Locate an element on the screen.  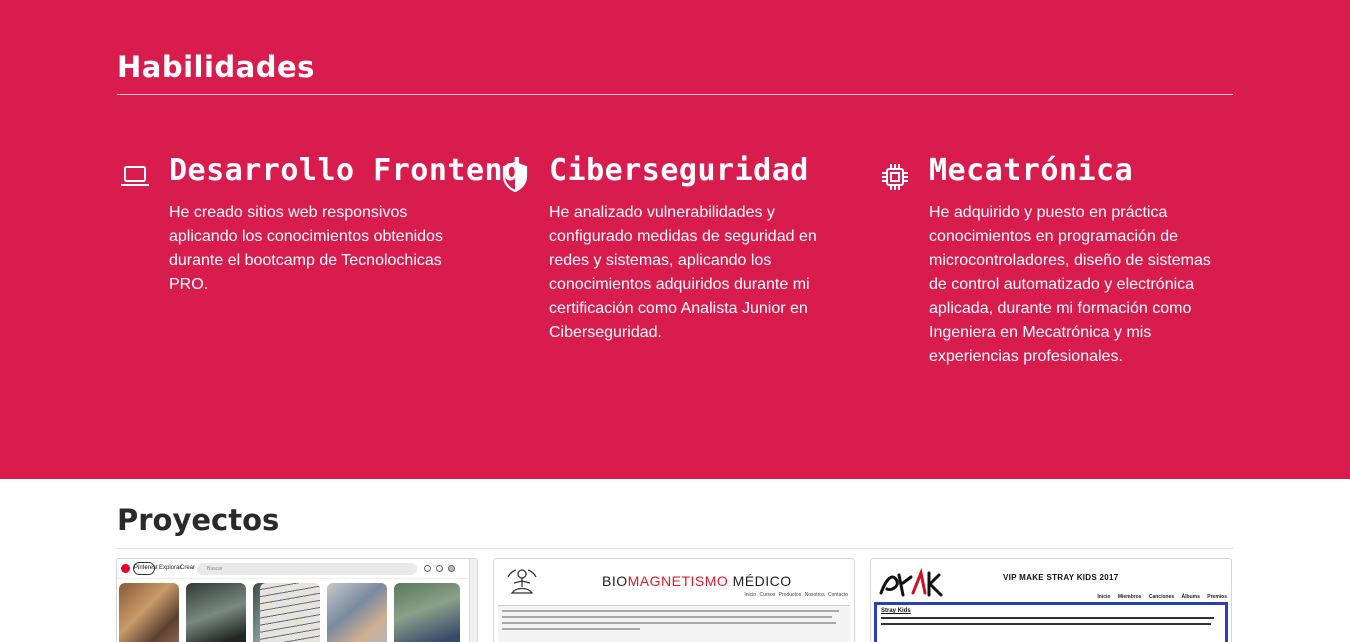
skill-name: Ciberseguridad is located at coordinates (679, 170).